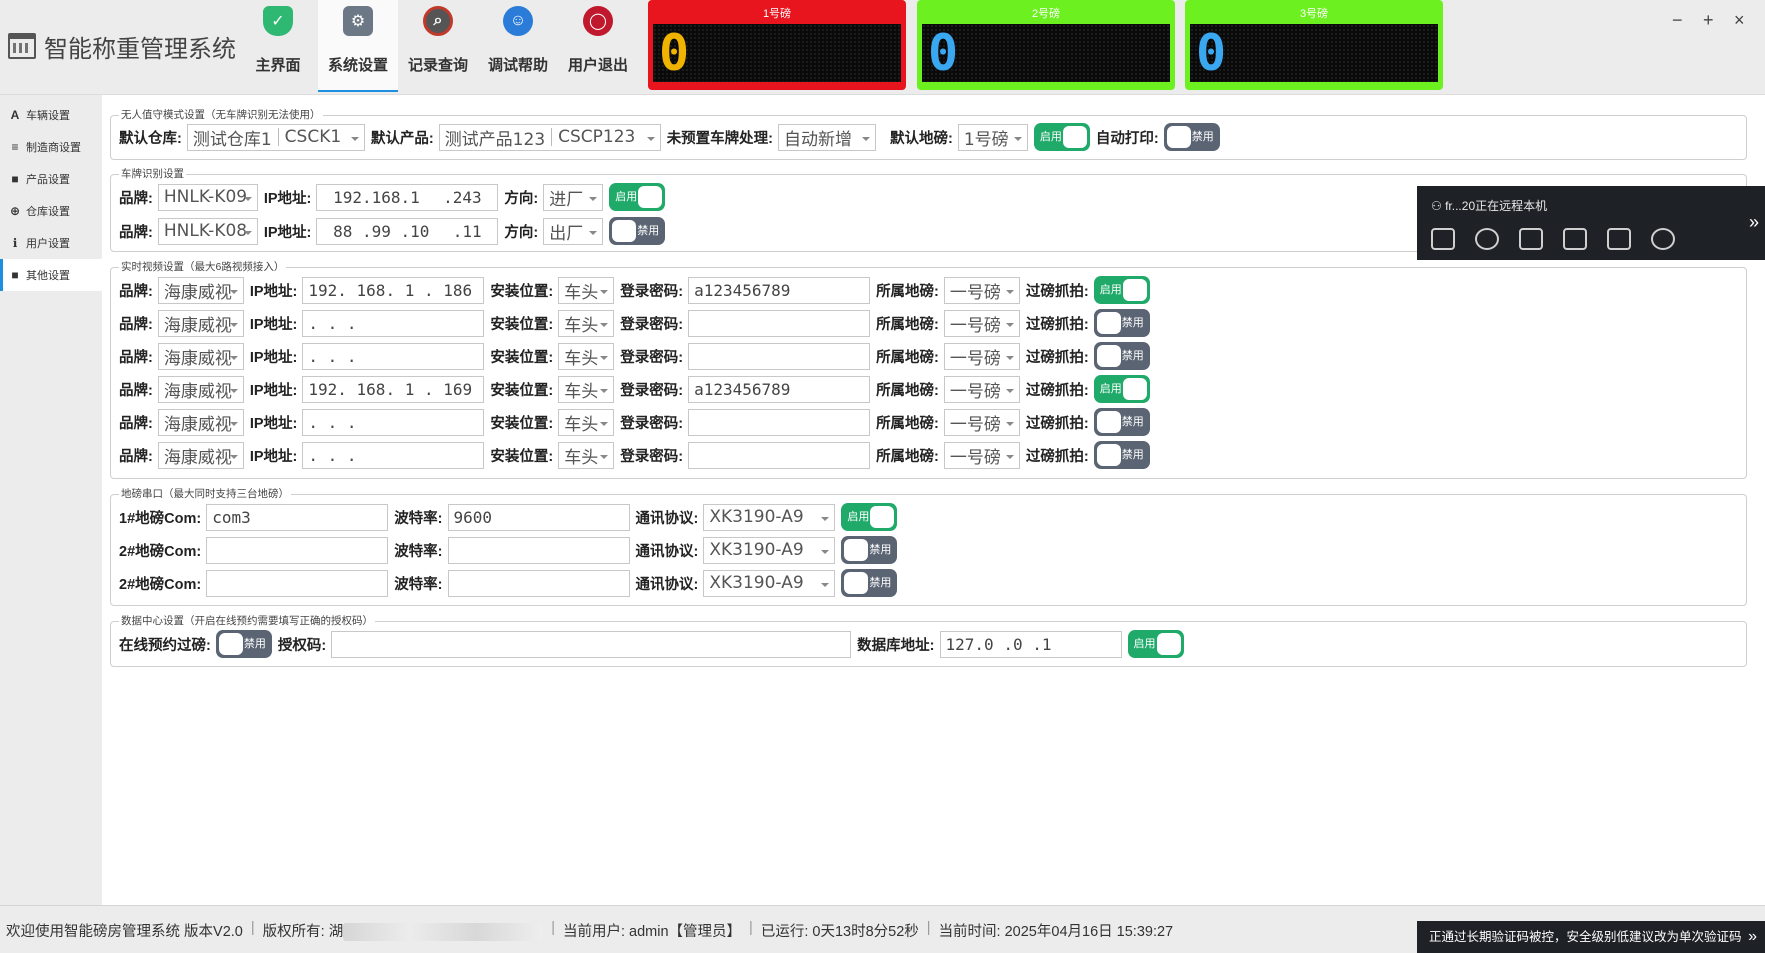  I want to click on ip-part: 88 .99 .10, so click(381, 231).